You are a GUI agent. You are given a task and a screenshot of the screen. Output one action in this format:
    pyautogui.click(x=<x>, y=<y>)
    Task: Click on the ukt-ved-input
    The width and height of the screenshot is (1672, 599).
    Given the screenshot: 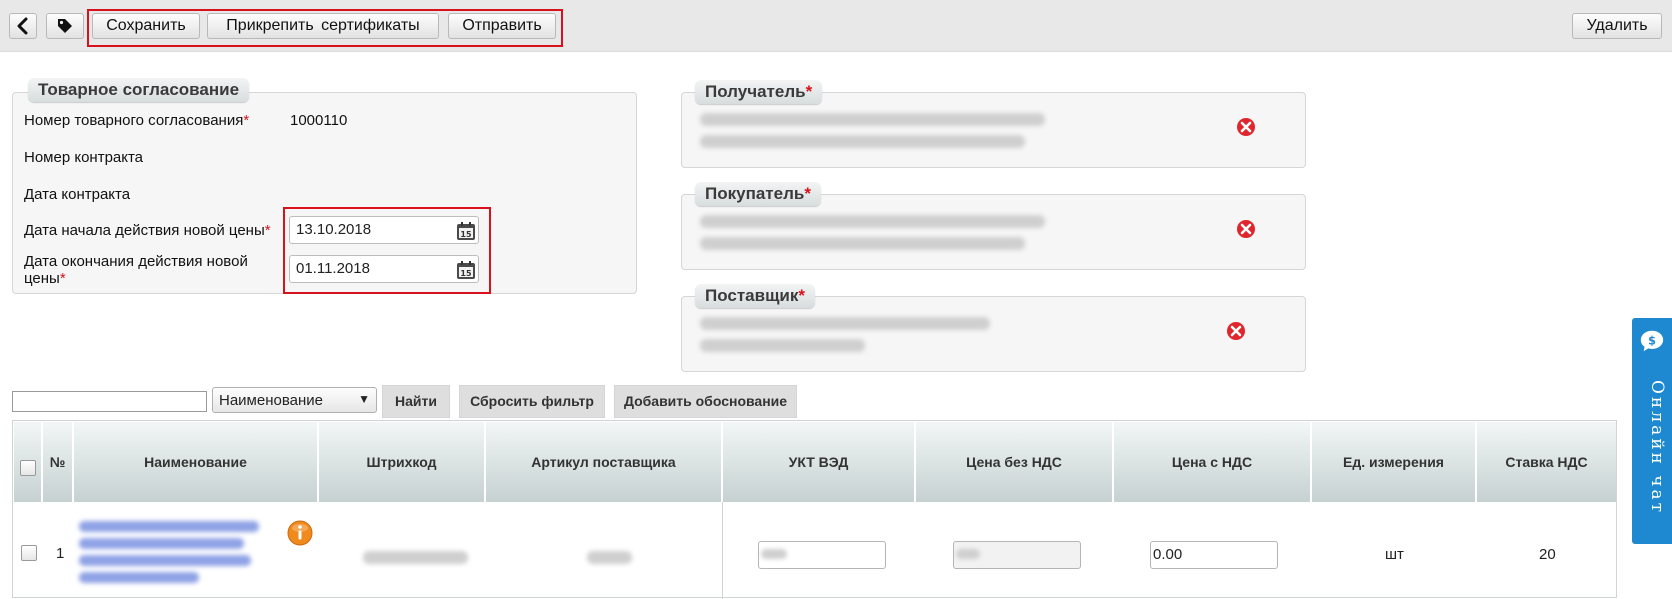 What is the action you would take?
    pyautogui.click(x=822, y=555)
    